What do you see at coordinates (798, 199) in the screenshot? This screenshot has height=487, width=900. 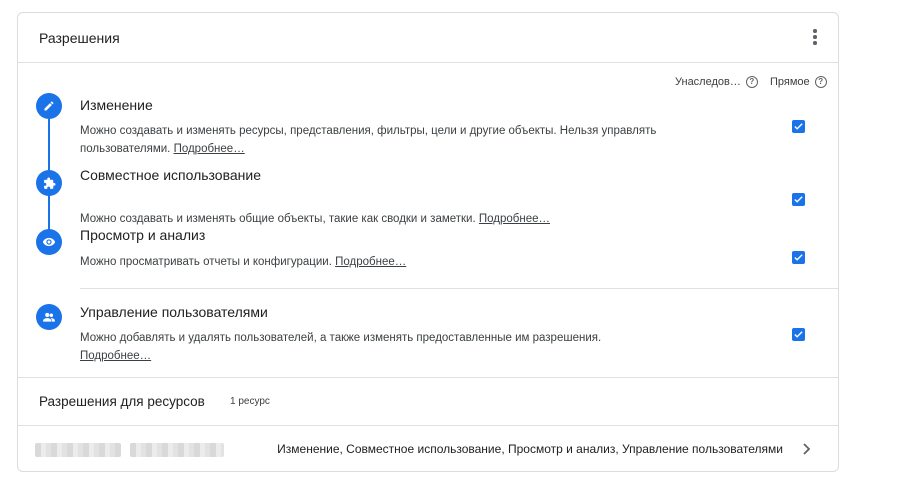 I see `direct-checkbox-share` at bounding box center [798, 199].